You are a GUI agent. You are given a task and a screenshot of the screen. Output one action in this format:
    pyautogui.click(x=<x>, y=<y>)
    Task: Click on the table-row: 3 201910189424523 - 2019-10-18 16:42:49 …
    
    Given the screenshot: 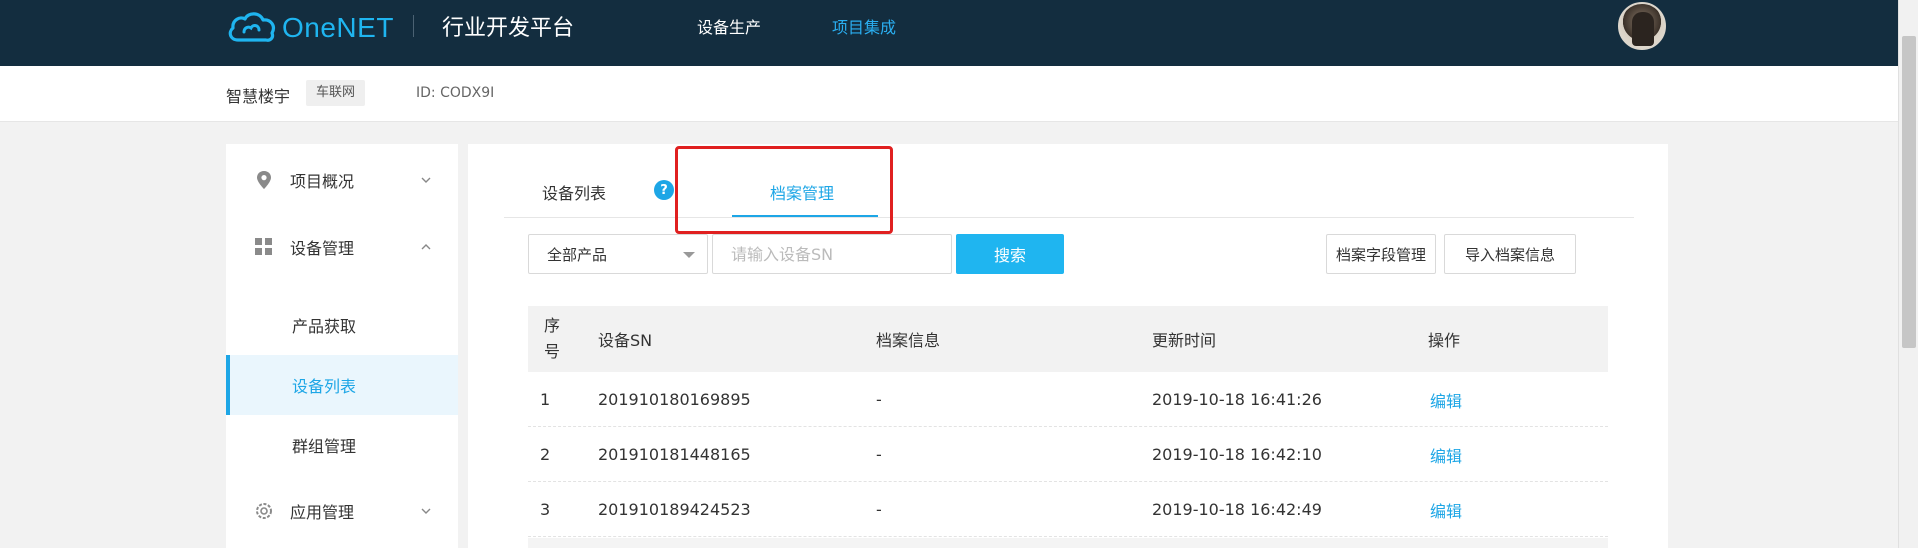 What is the action you would take?
    pyautogui.click(x=1068, y=509)
    